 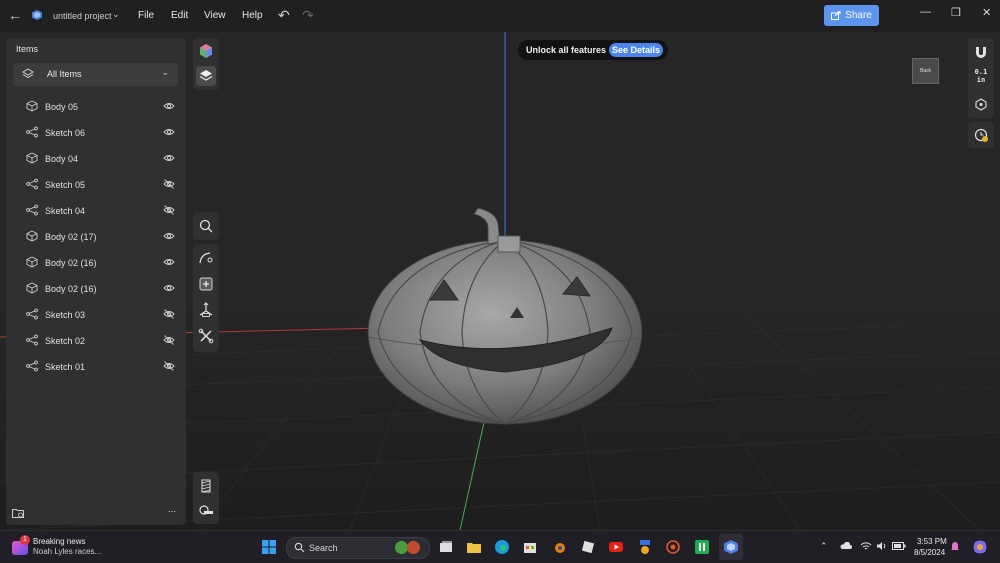 What do you see at coordinates (206, 258) in the screenshot?
I see `sketch-tool-button` at bounding box center [206, 258].